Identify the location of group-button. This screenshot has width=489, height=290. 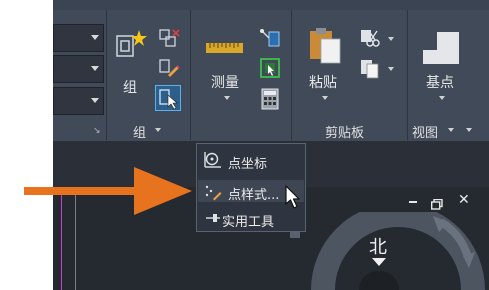
(130, 45).